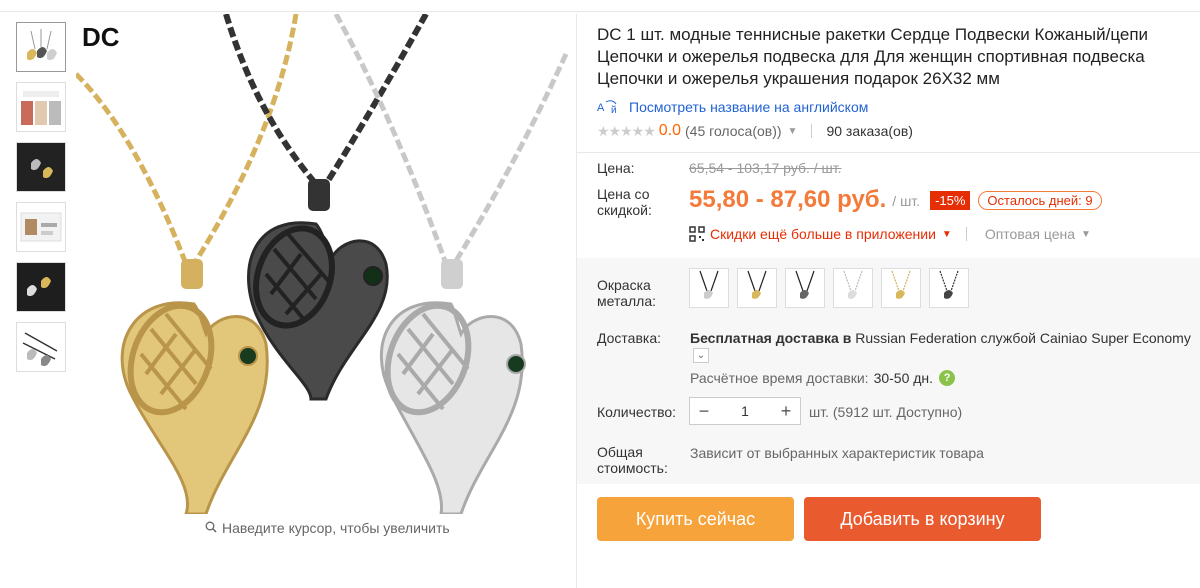  I want to click on translate-link-text: Посмотреть название на английском, so click(749, 107).